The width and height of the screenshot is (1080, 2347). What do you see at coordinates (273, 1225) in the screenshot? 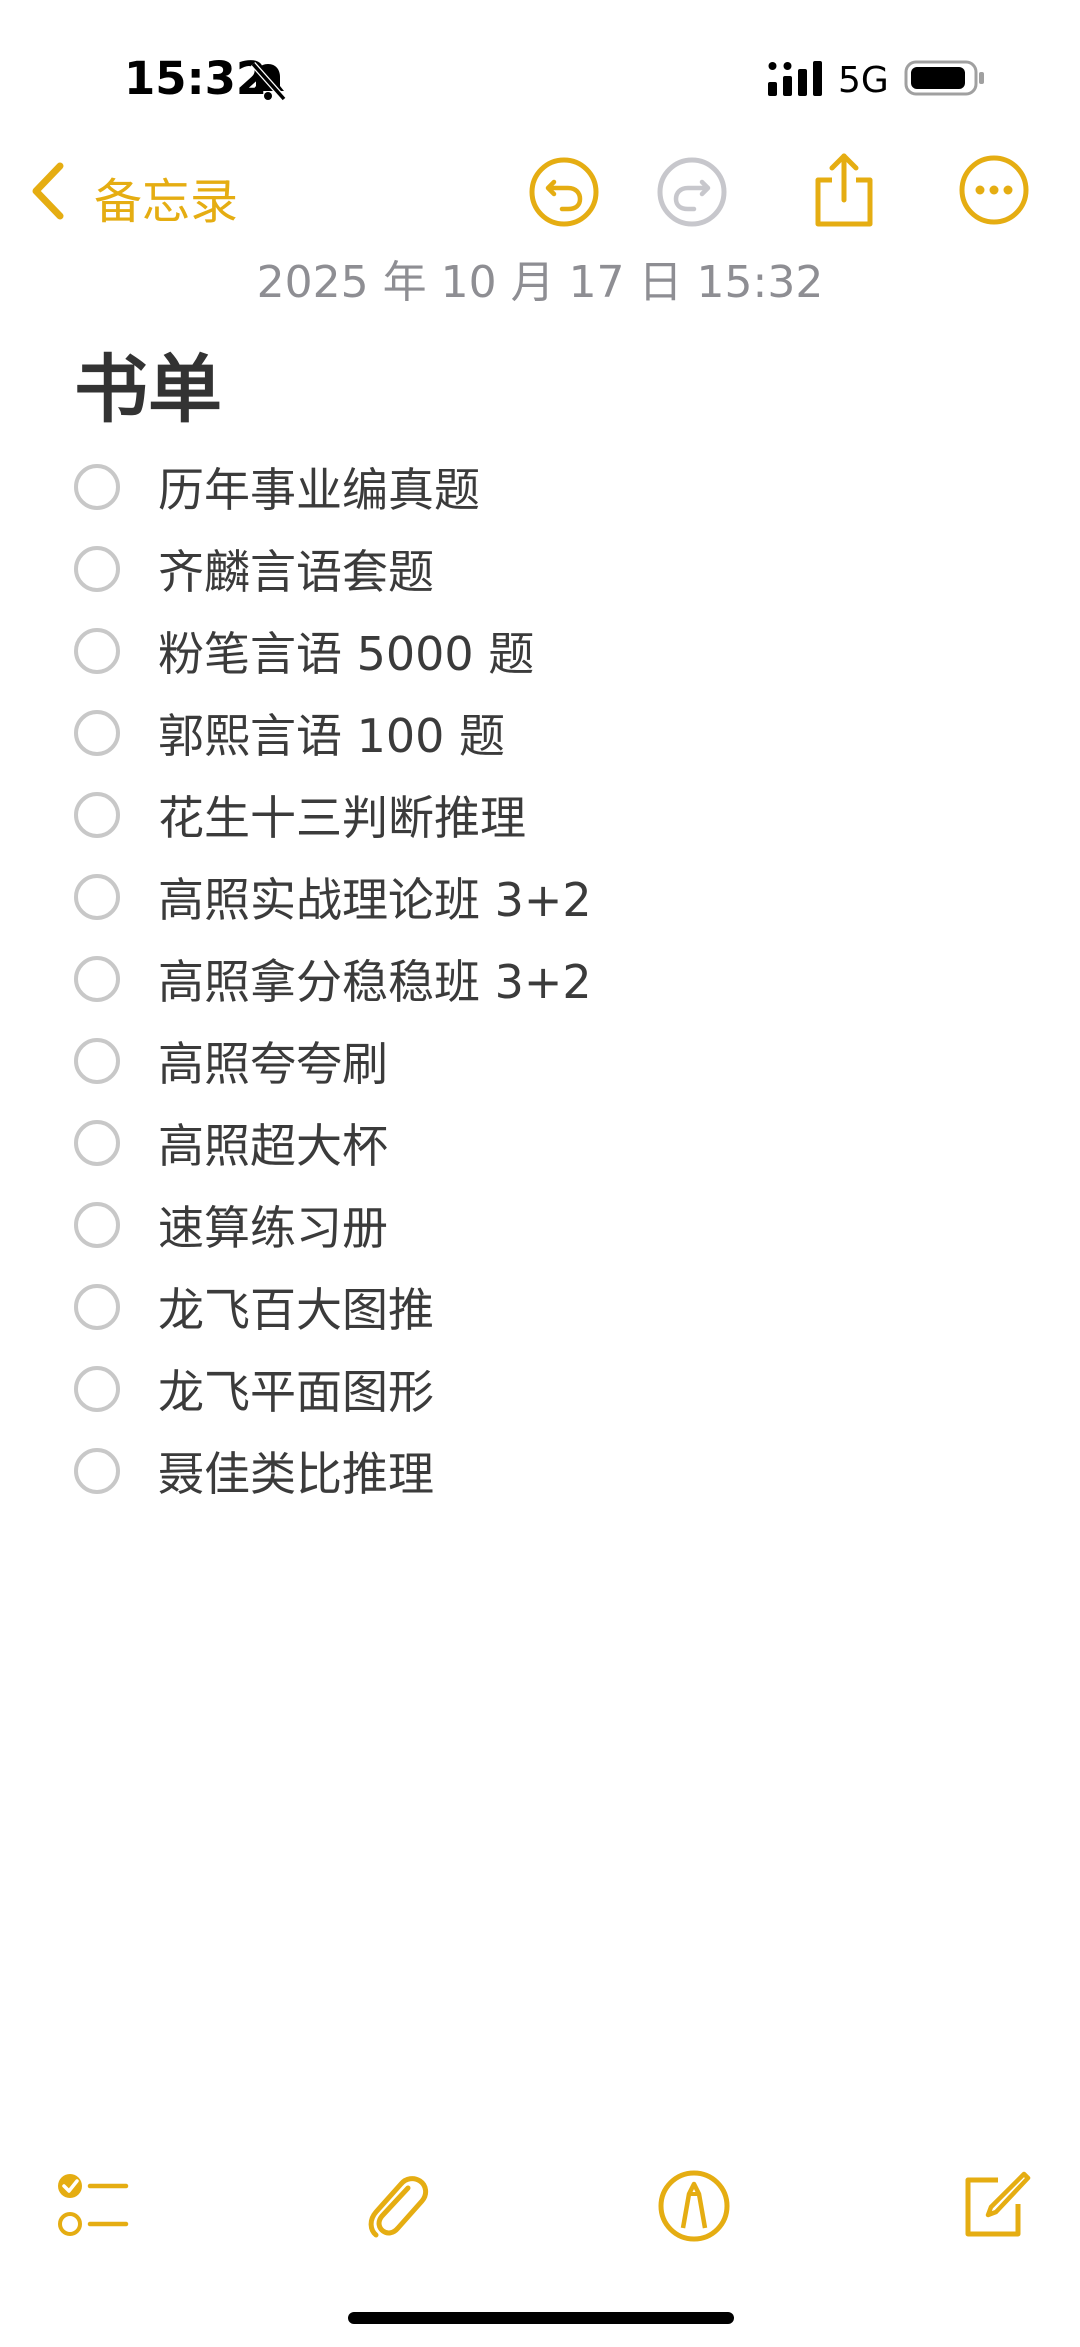
I see `checklist-item-text: 速算练习册` at bounding box center [273, 1225].